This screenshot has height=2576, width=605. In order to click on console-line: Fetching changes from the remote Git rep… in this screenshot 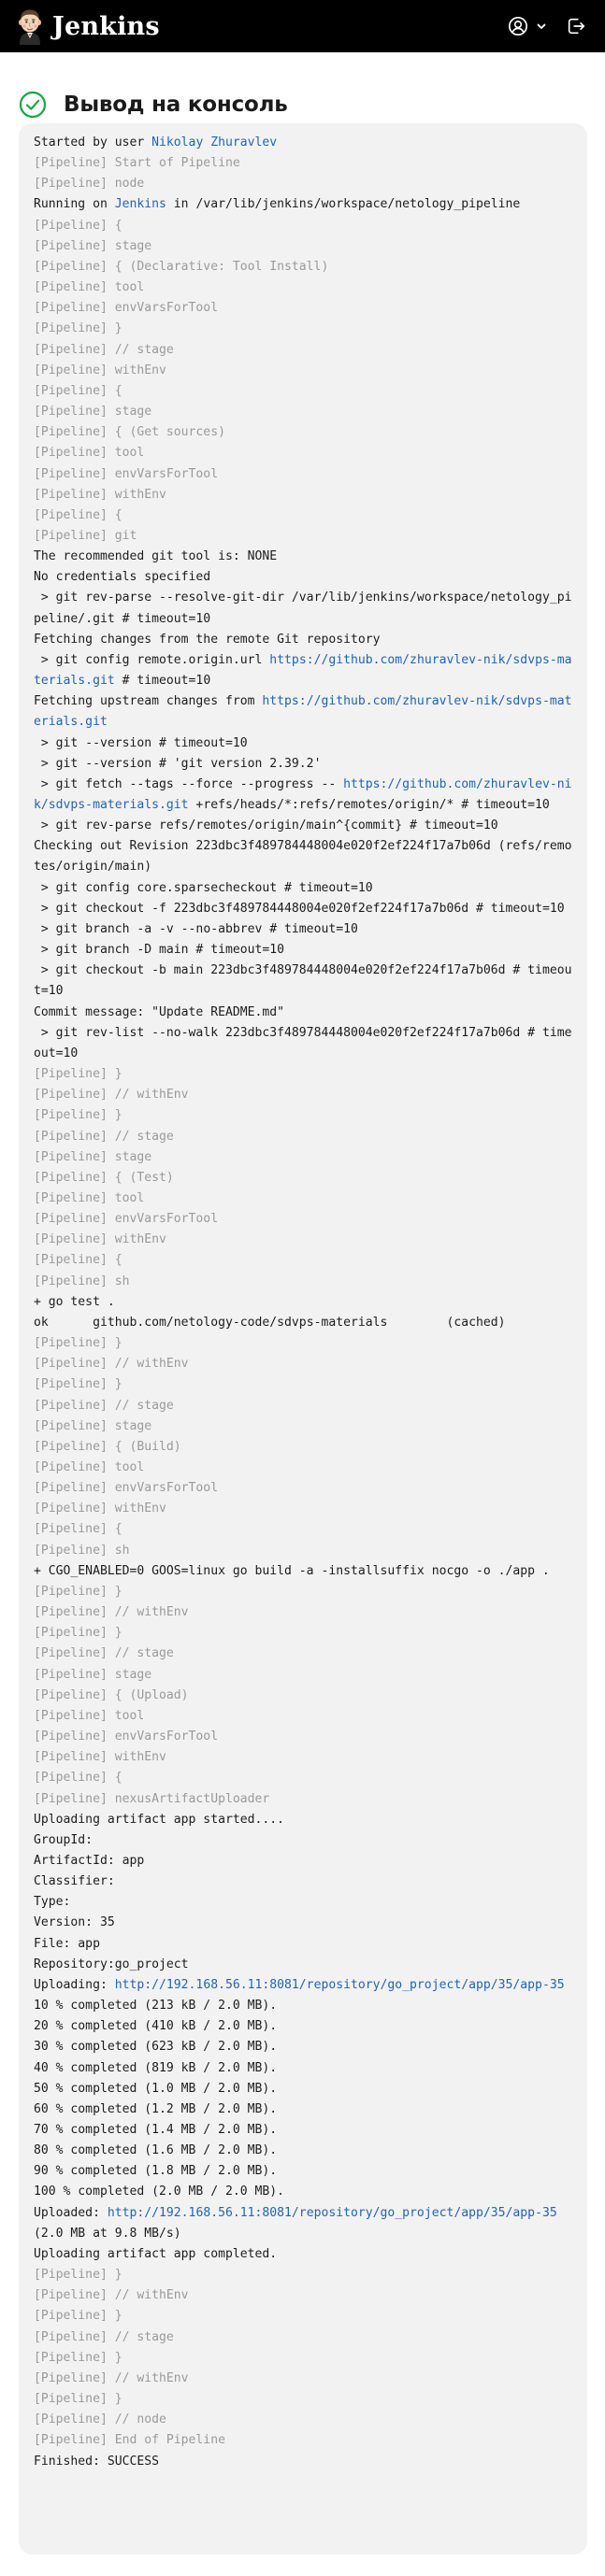, I will do `click(303, 640)`.